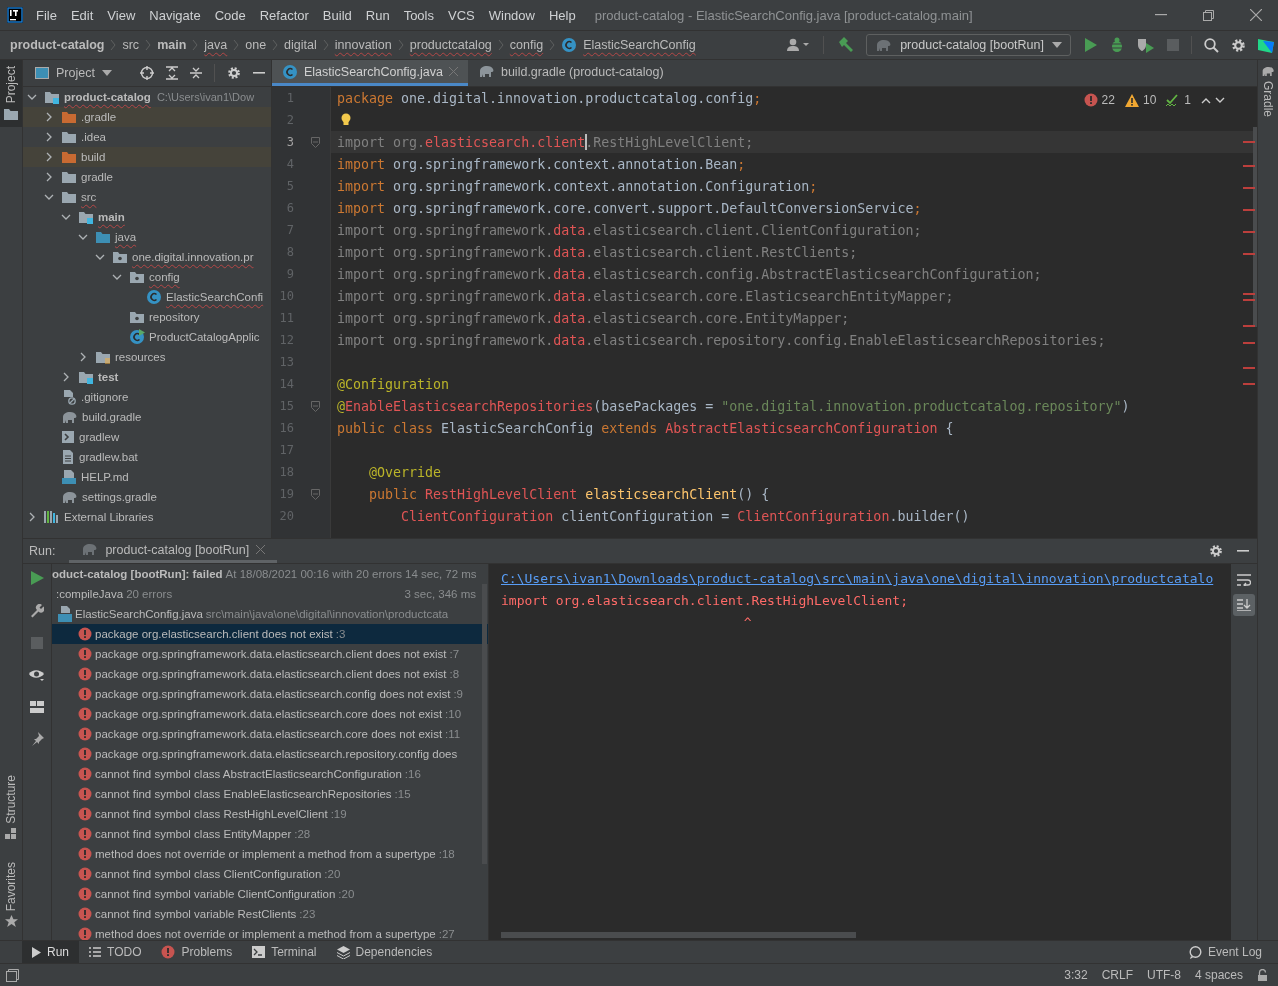 Image resolution: width=1278 pixels, height=986 pixels. What do you see at coordinates (1161, 15) in the screenshot?
I see `minimize-icon` at bounding box center [1161, 15].